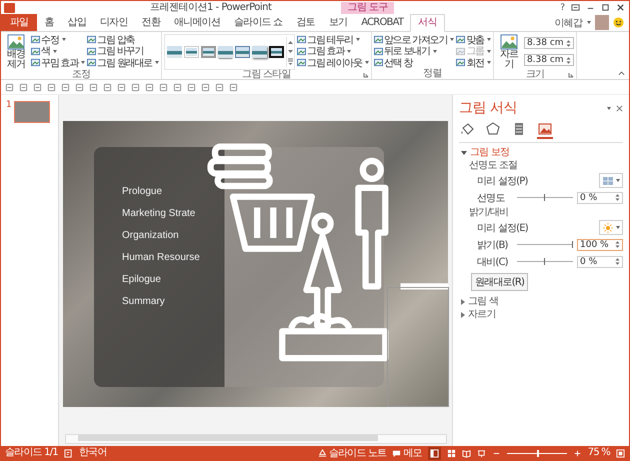 Image resolution: width=630 pixels, height=461 pixels. What do you see at coordinates (352, 453) in the screenshot?
I see `notes-button: 슬라이드 노트` at bounding box center [352, 453].